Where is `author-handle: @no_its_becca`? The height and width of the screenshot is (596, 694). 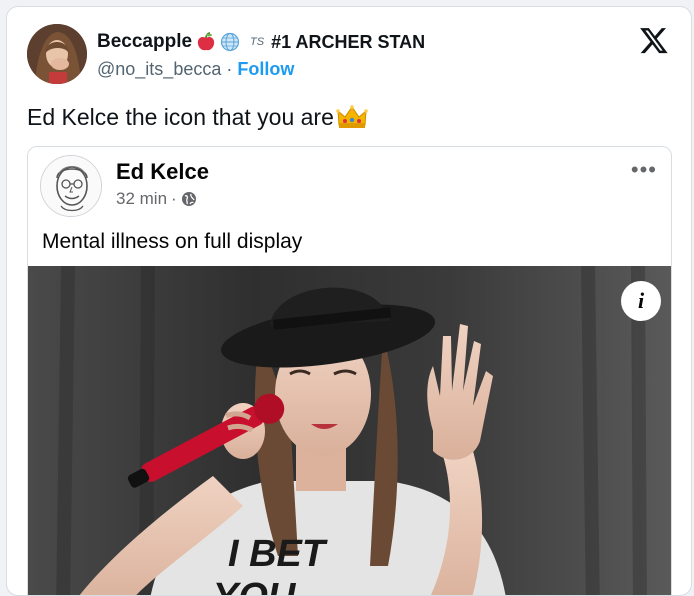
author-handle: @no_its_becca is located at coordinates (159, 69).